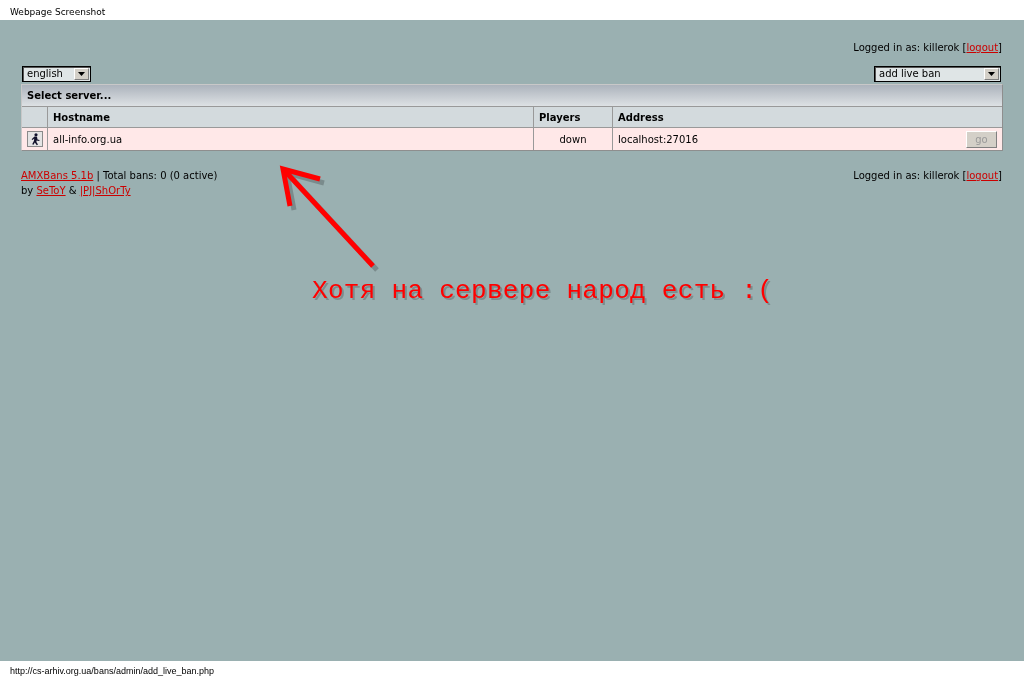  Describe the element at coordinates (105, 190) in the screenshot. I see `author-link: |PJ|ShOrTy` at that location.